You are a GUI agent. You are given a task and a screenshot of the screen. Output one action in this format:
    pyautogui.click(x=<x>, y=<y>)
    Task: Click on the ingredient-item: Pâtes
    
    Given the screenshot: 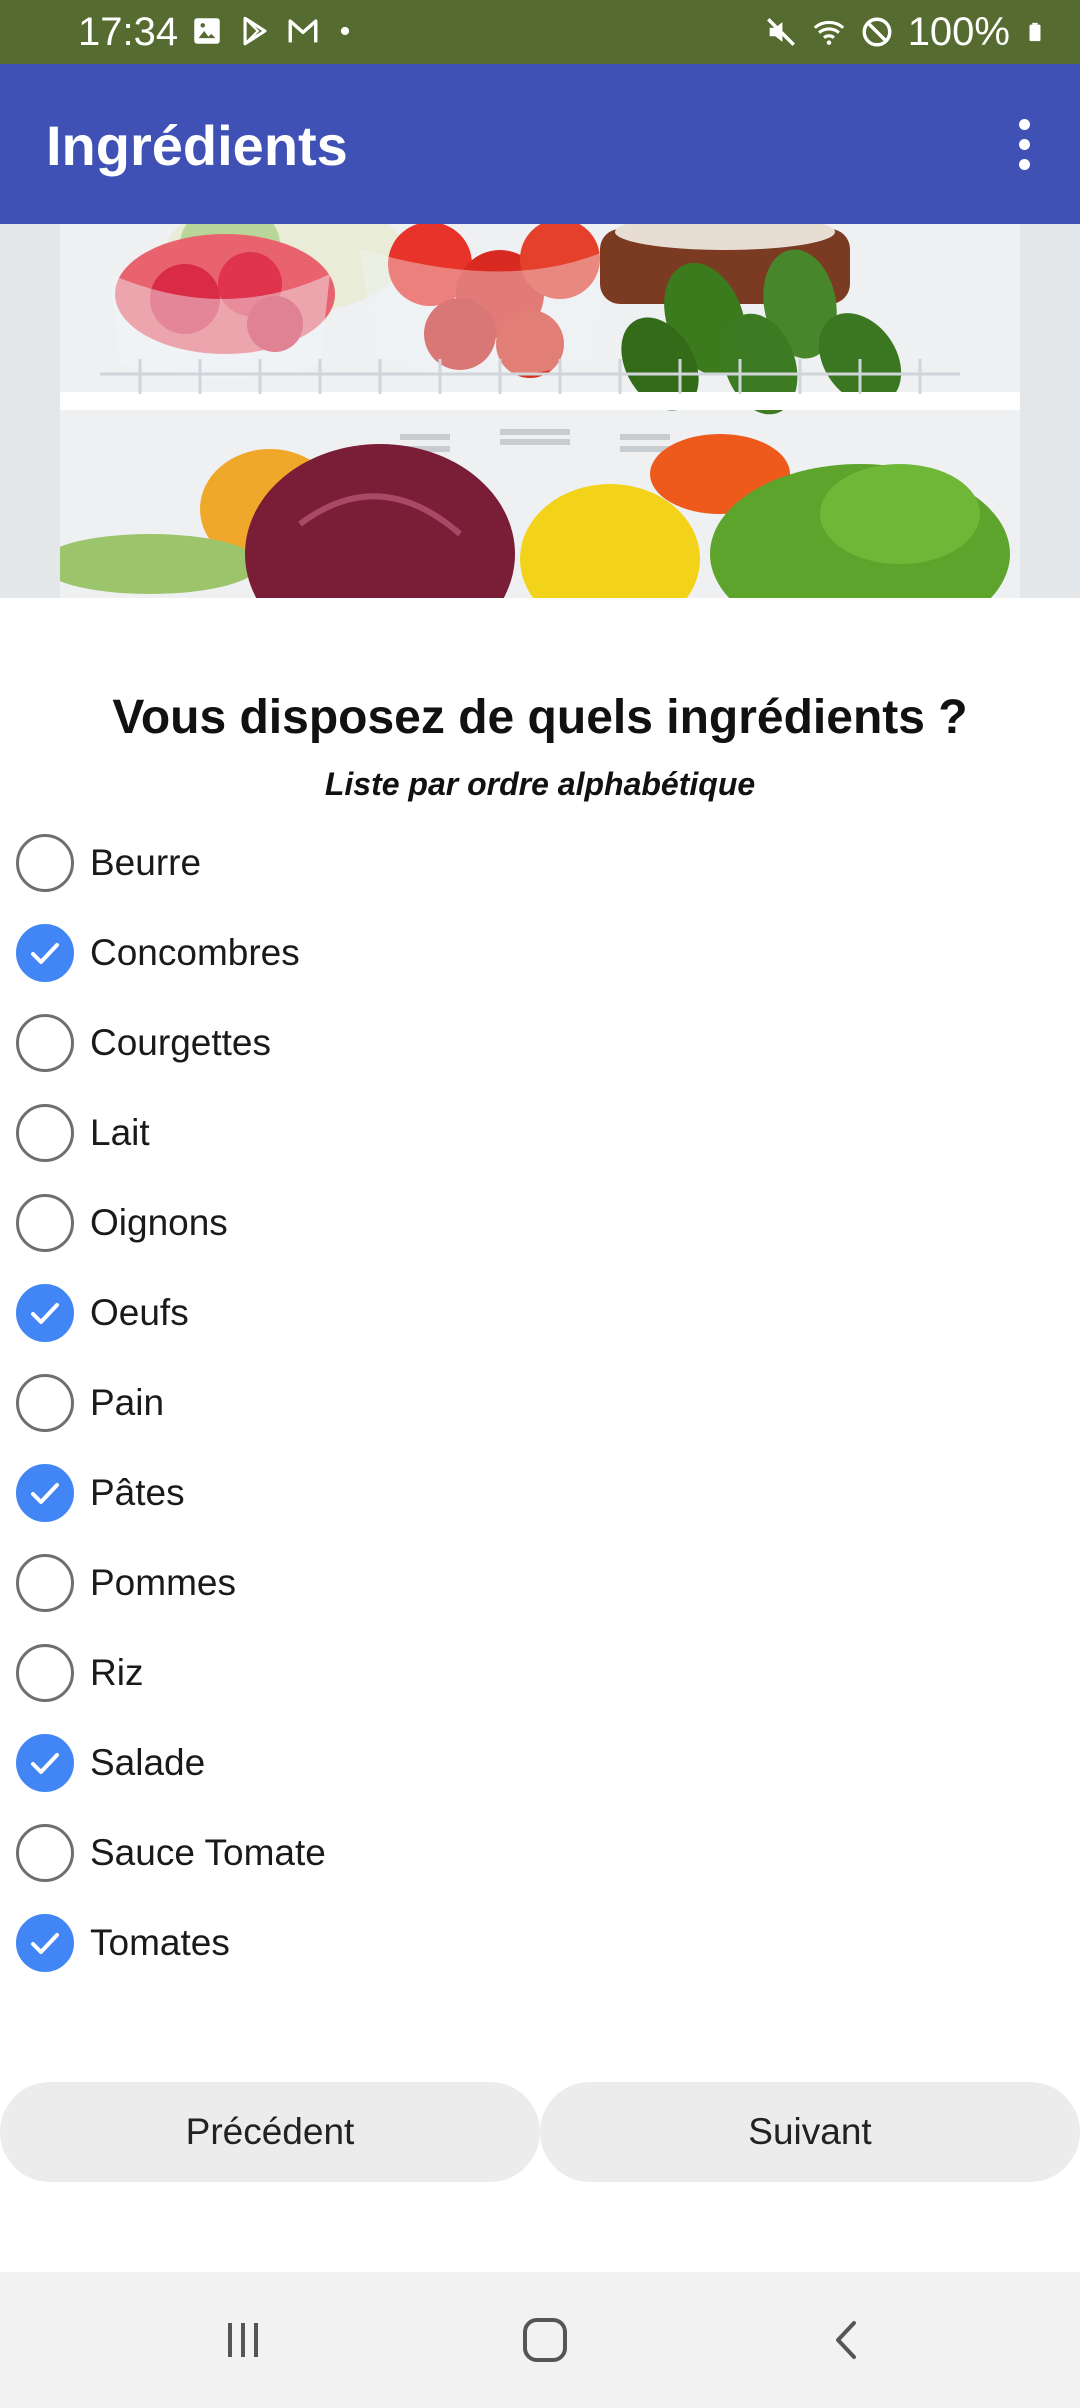 What is the action you would take?
    pyautogui.click(x=540, y=1493)
    